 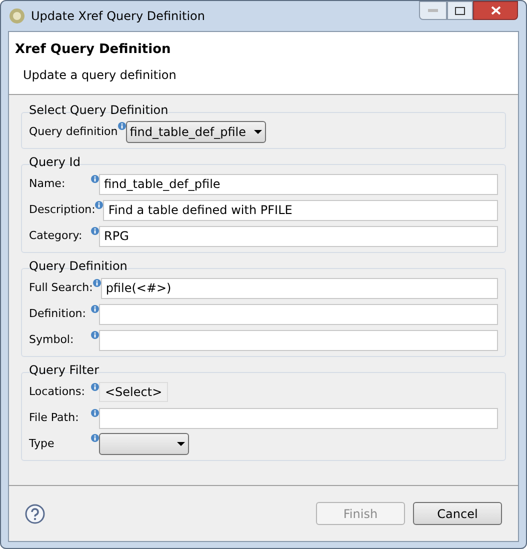 I want to click on field-label: Name:, so click(x=47, y=184).